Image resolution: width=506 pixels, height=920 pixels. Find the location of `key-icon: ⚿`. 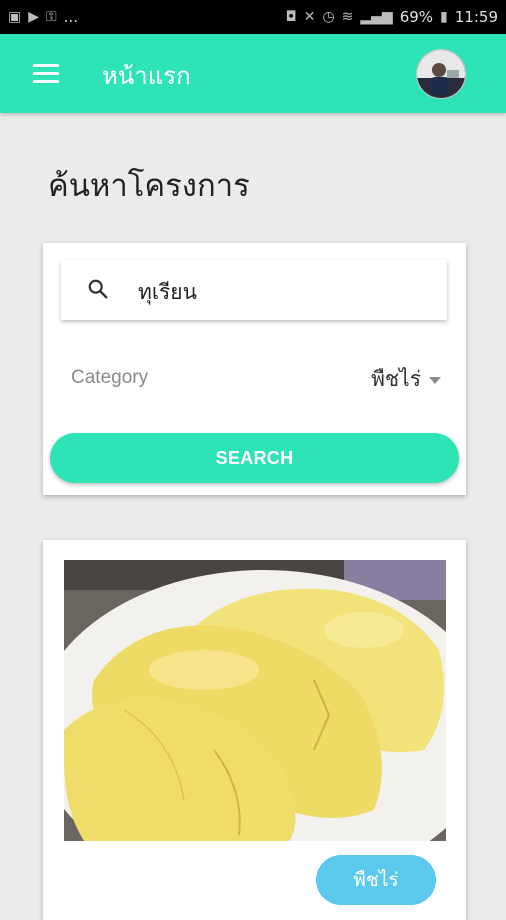

key-icon: ⚿ is located at coordinates (51, 17).